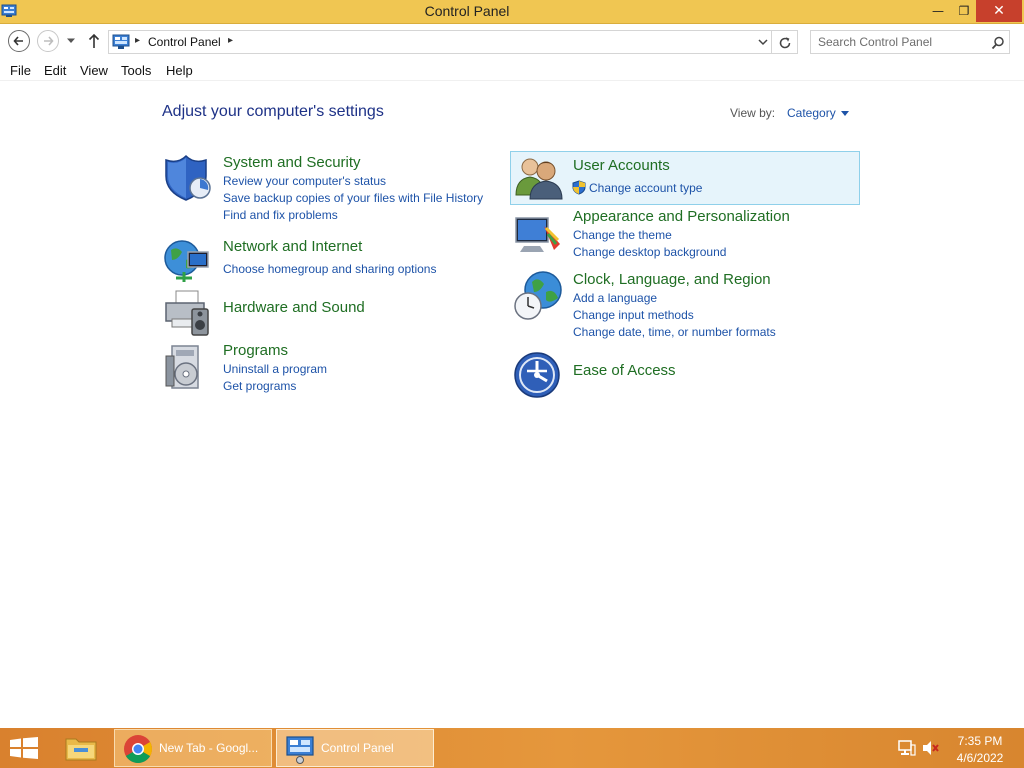 This screenshot has height=768, width=1024. I want to click on refresh-button, so click(785, 42).